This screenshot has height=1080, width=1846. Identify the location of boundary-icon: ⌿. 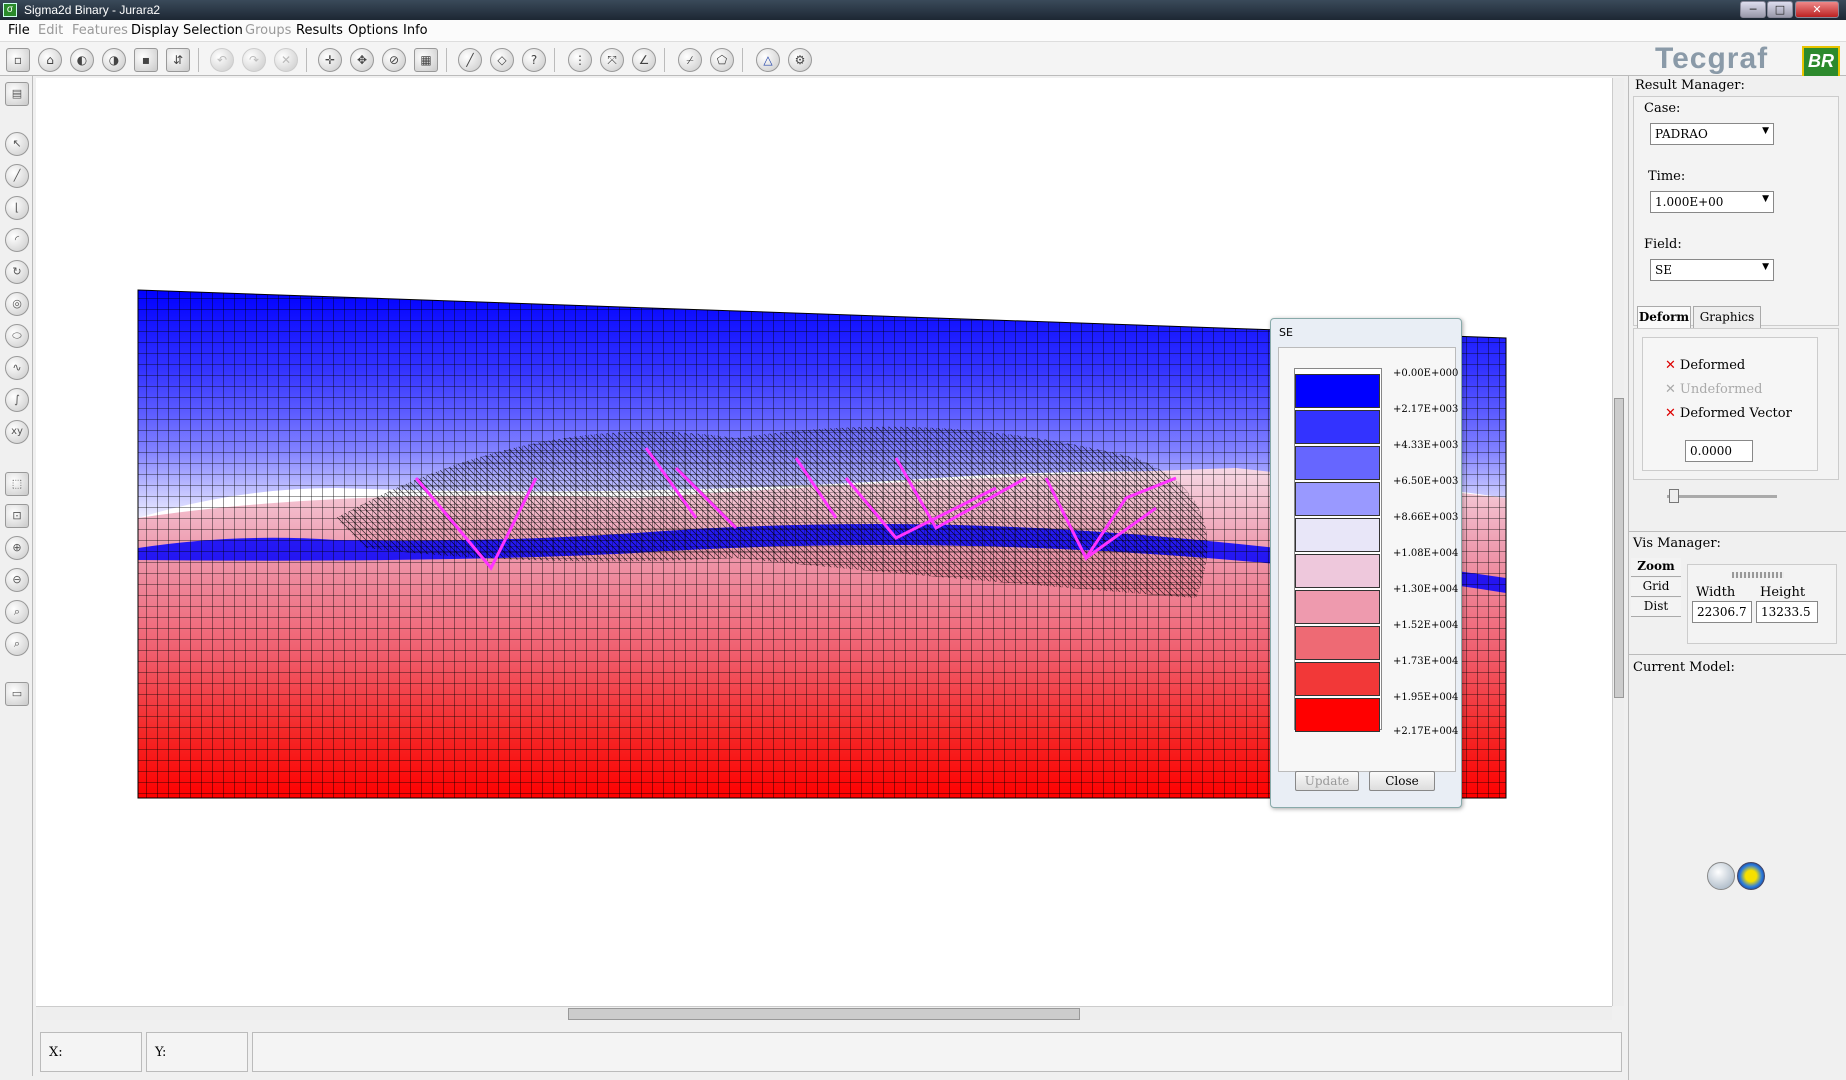
(690, 60).